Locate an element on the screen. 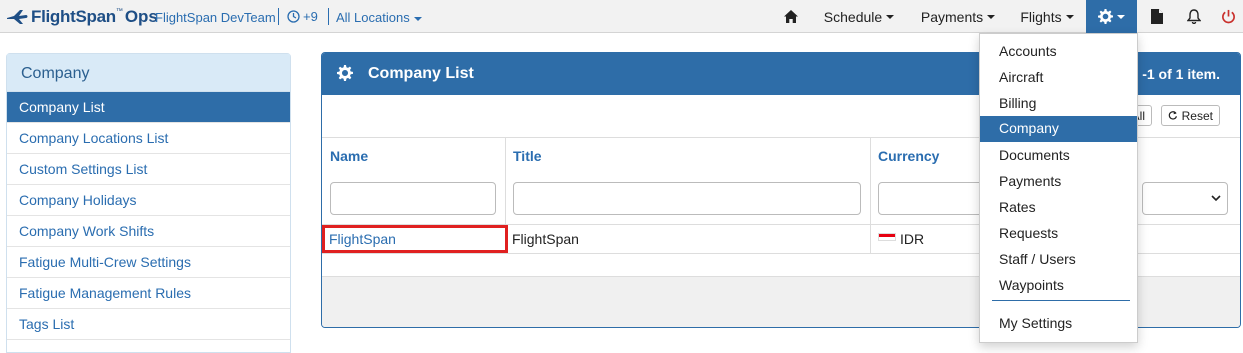  team-name: FlightSpan DevTeam is located at coordinates (215, 17).